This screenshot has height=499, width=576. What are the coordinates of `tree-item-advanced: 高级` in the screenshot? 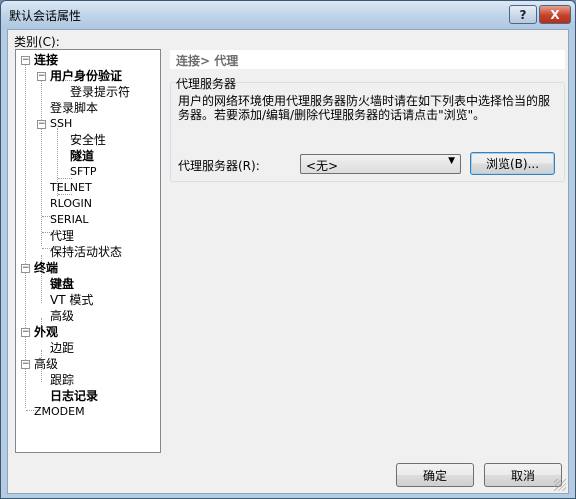 It's located at (46, 364).